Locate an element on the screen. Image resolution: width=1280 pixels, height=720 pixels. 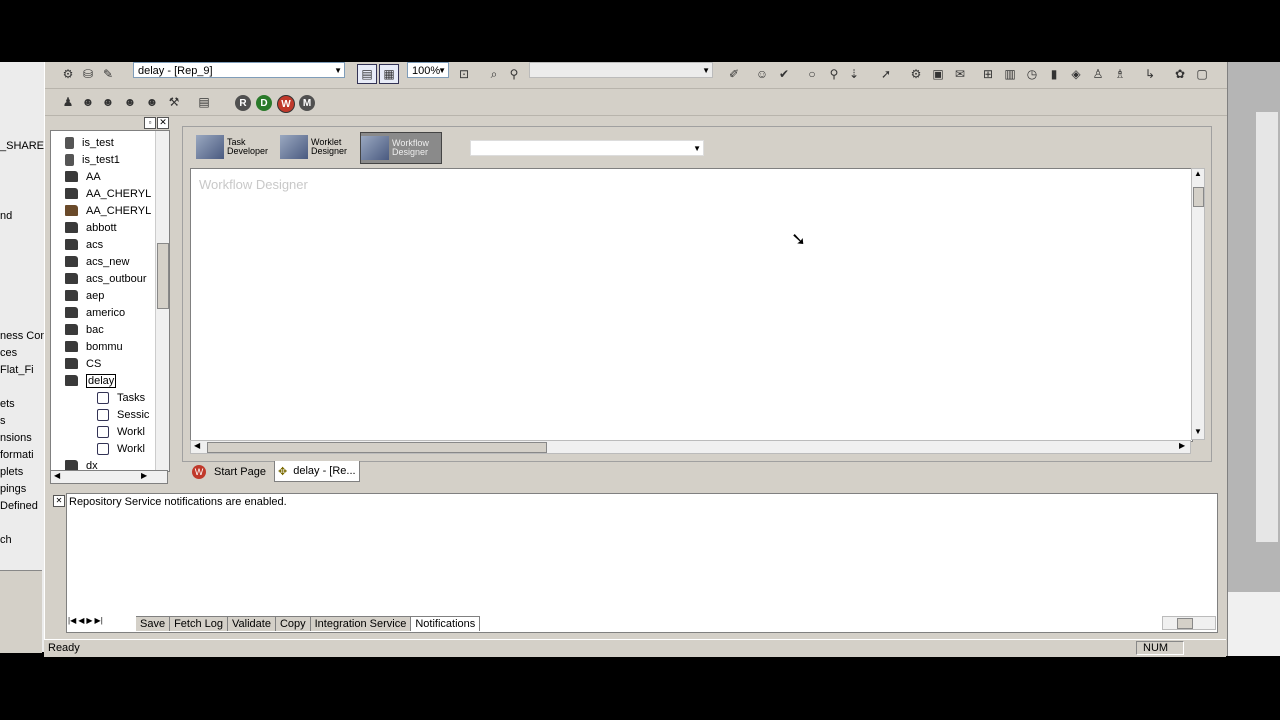
find-icon: ⌕ is located at coordinates (494, 74).